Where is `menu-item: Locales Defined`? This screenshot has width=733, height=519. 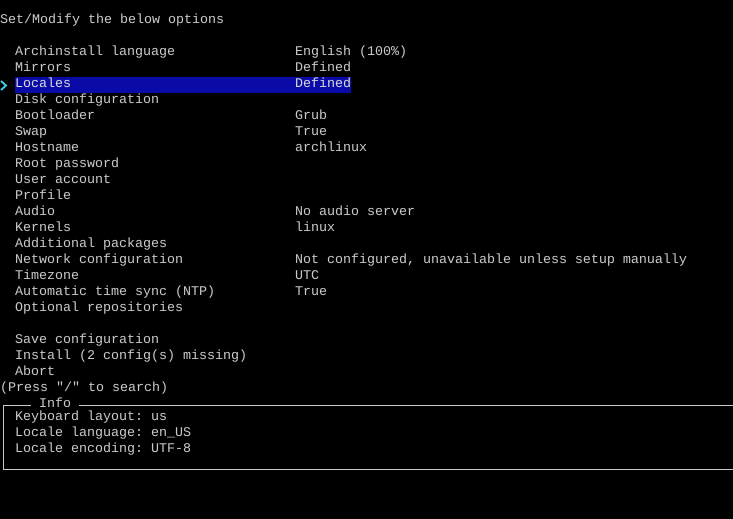 menu-item: Locales Defined is located at coordinates (183, 85).